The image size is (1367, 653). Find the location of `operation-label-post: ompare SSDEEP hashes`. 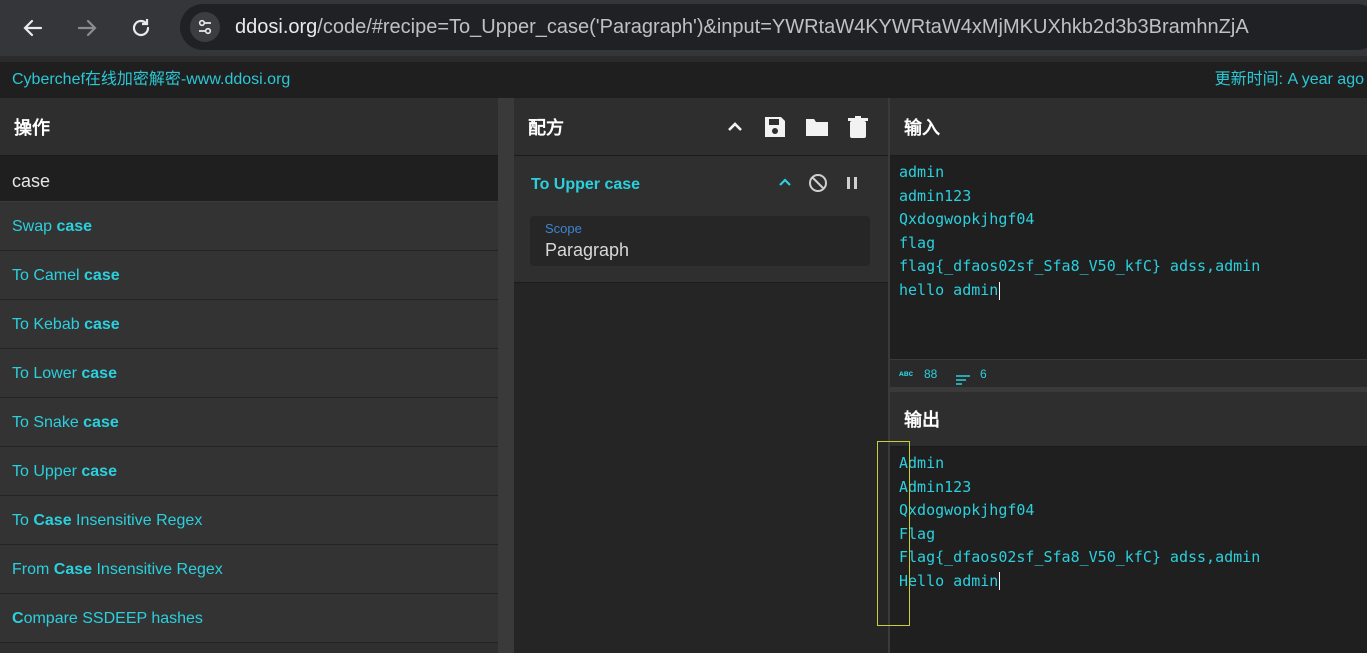

operation-label-post: ompare SSDEEP hashes is located at coordinates (113, 618).